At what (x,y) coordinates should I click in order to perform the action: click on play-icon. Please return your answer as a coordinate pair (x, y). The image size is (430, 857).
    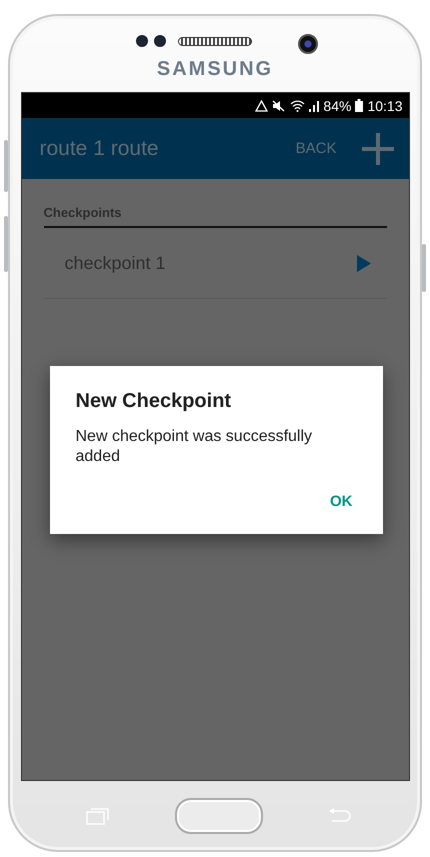
    Looking at the image, I should click on (363, 263).